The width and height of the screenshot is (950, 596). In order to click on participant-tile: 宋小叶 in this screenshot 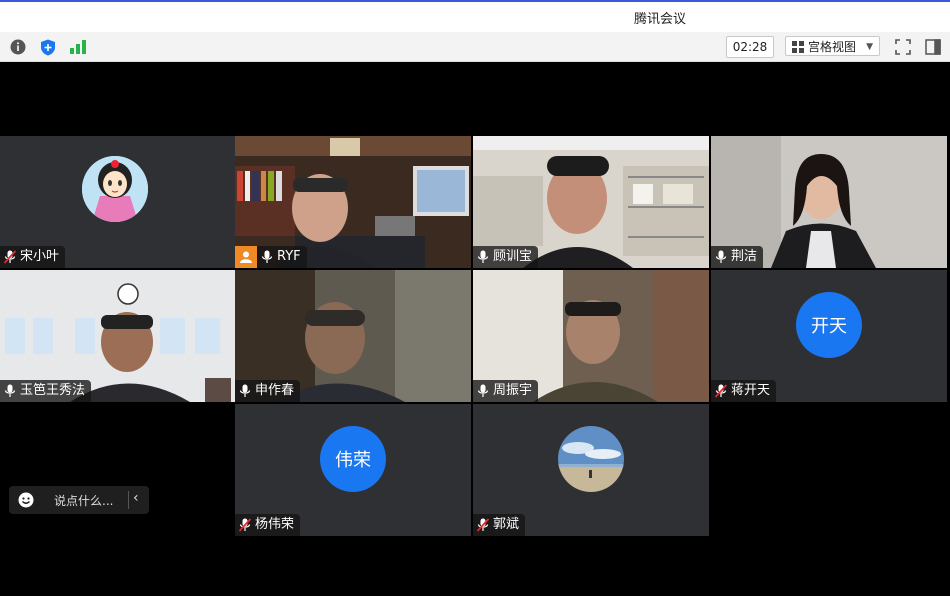, I will do `click(118, 202)`.